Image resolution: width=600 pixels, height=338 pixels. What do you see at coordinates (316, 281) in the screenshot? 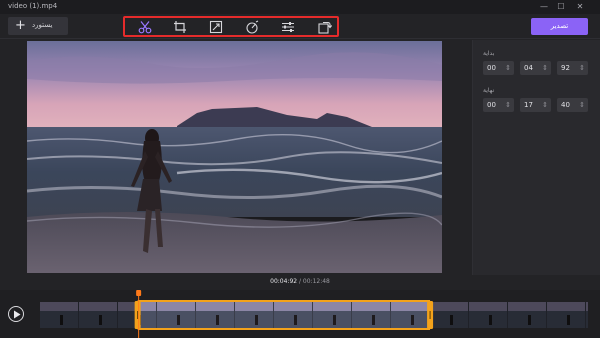
I see `total-time: 00:12:48` at bounding box center [316, 281].